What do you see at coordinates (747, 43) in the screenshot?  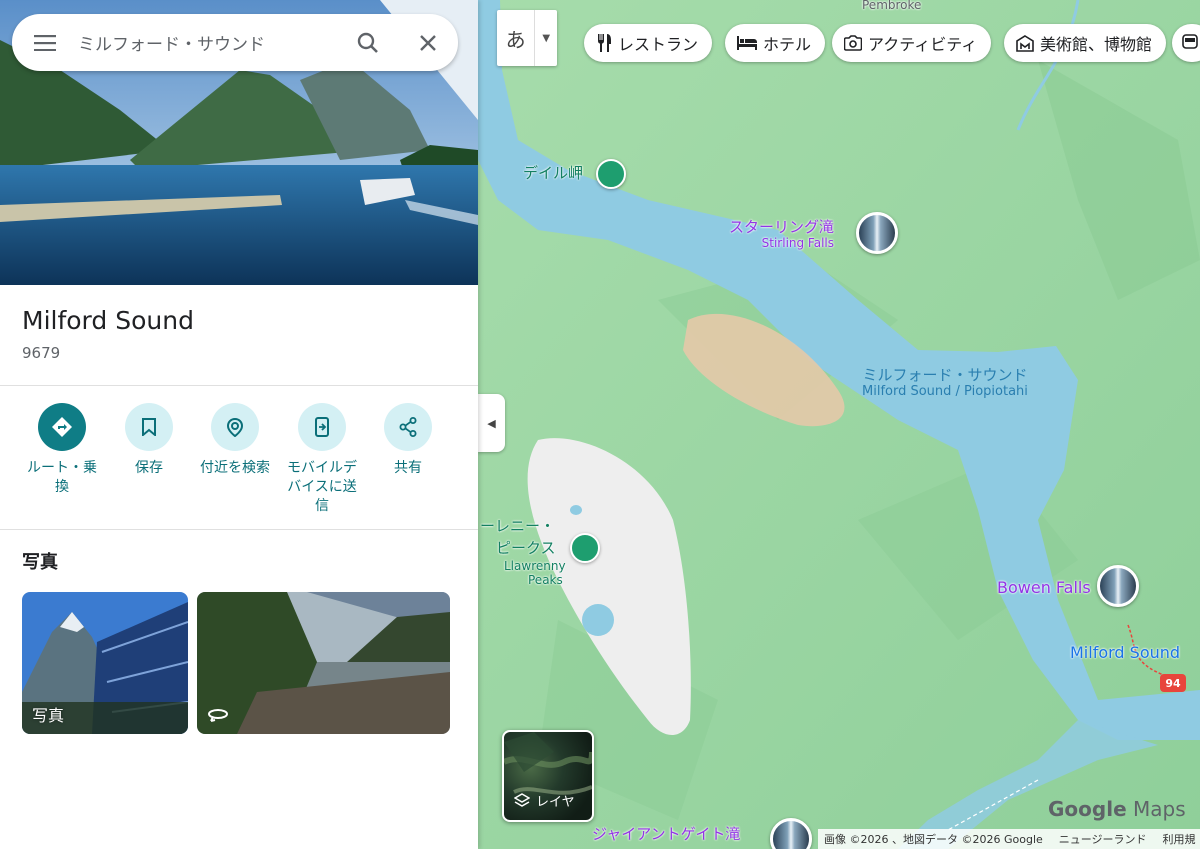 I see `hotel-icon` at bounding box center [747, 43].